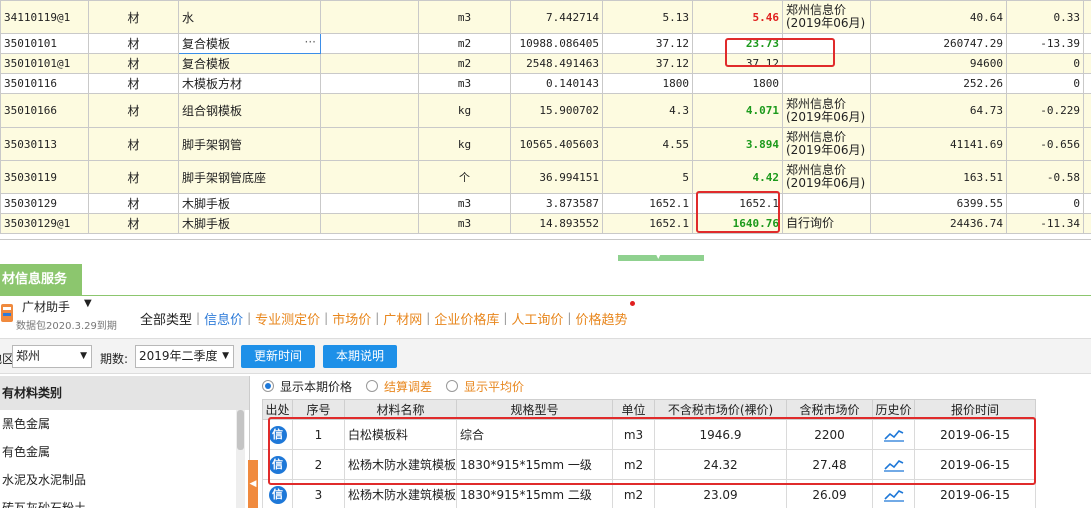 The height and width of the screenshot is (508, 1091). Describe the element at coordinates (52, 356) in the screenshot. I see `region-select: 郑州 ▼` at that location.